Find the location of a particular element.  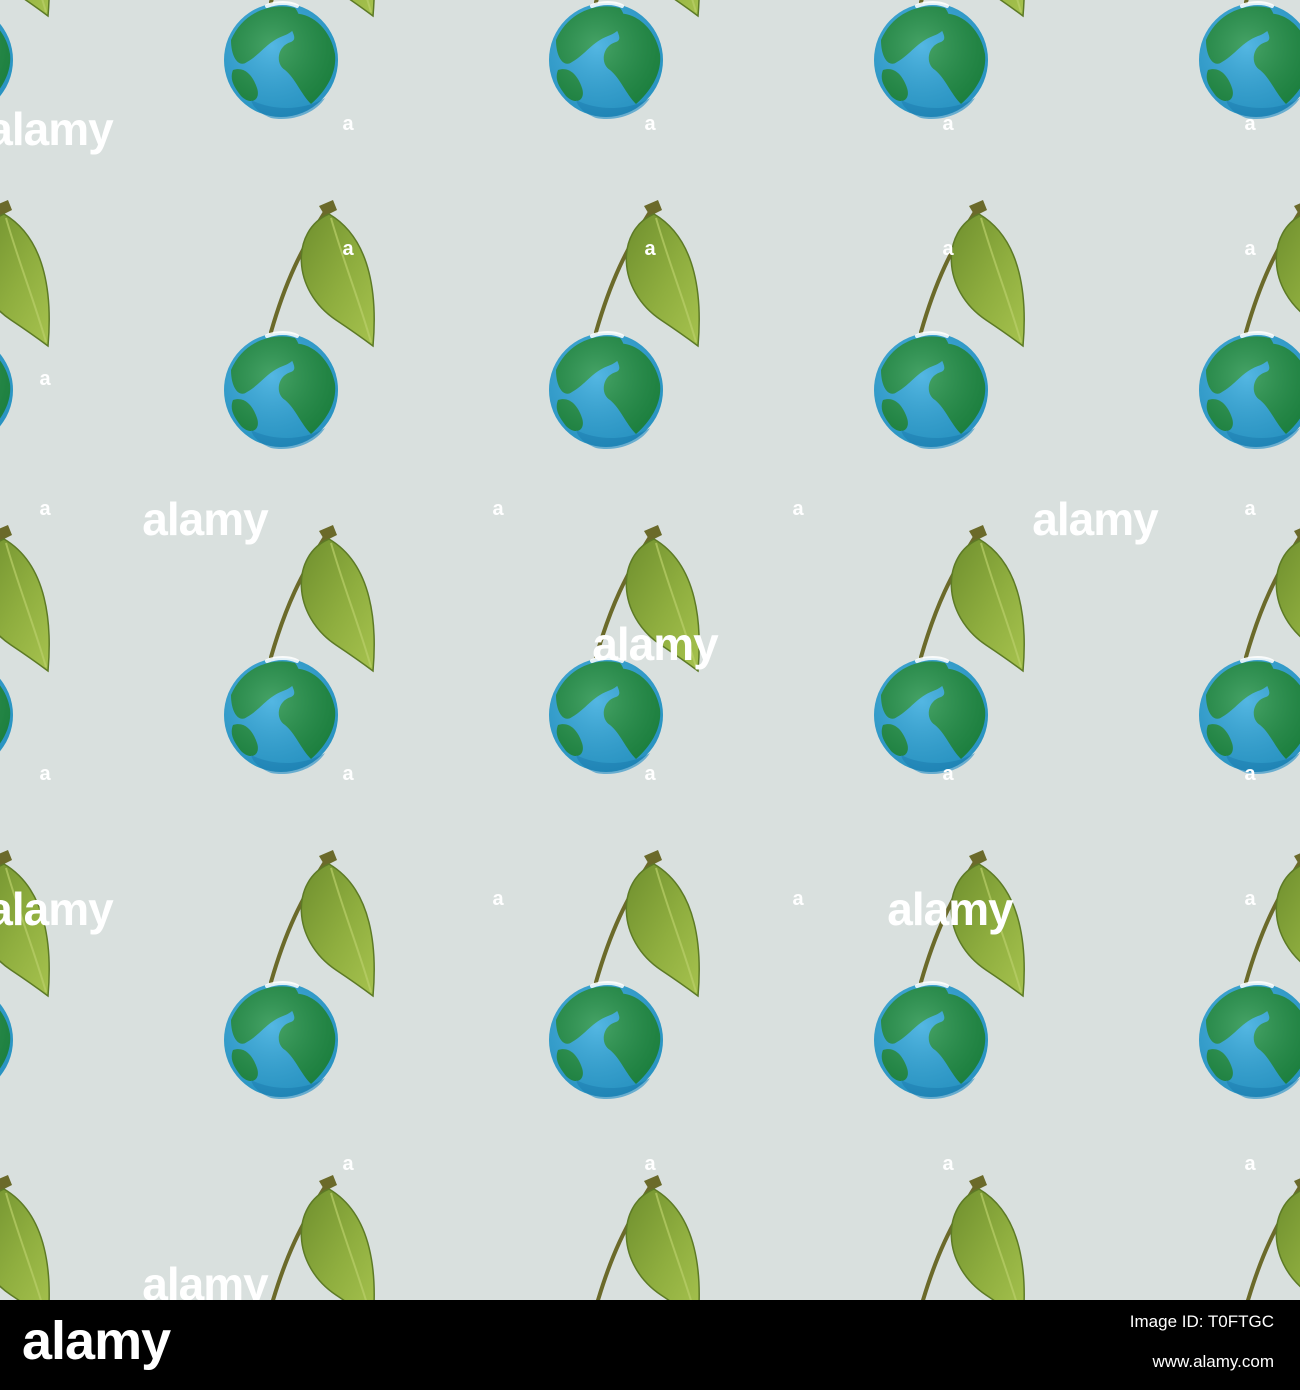

footer-bar: alamy Image ID: T0FTGC www.alamy.com is located at coordinates (650, 1345).